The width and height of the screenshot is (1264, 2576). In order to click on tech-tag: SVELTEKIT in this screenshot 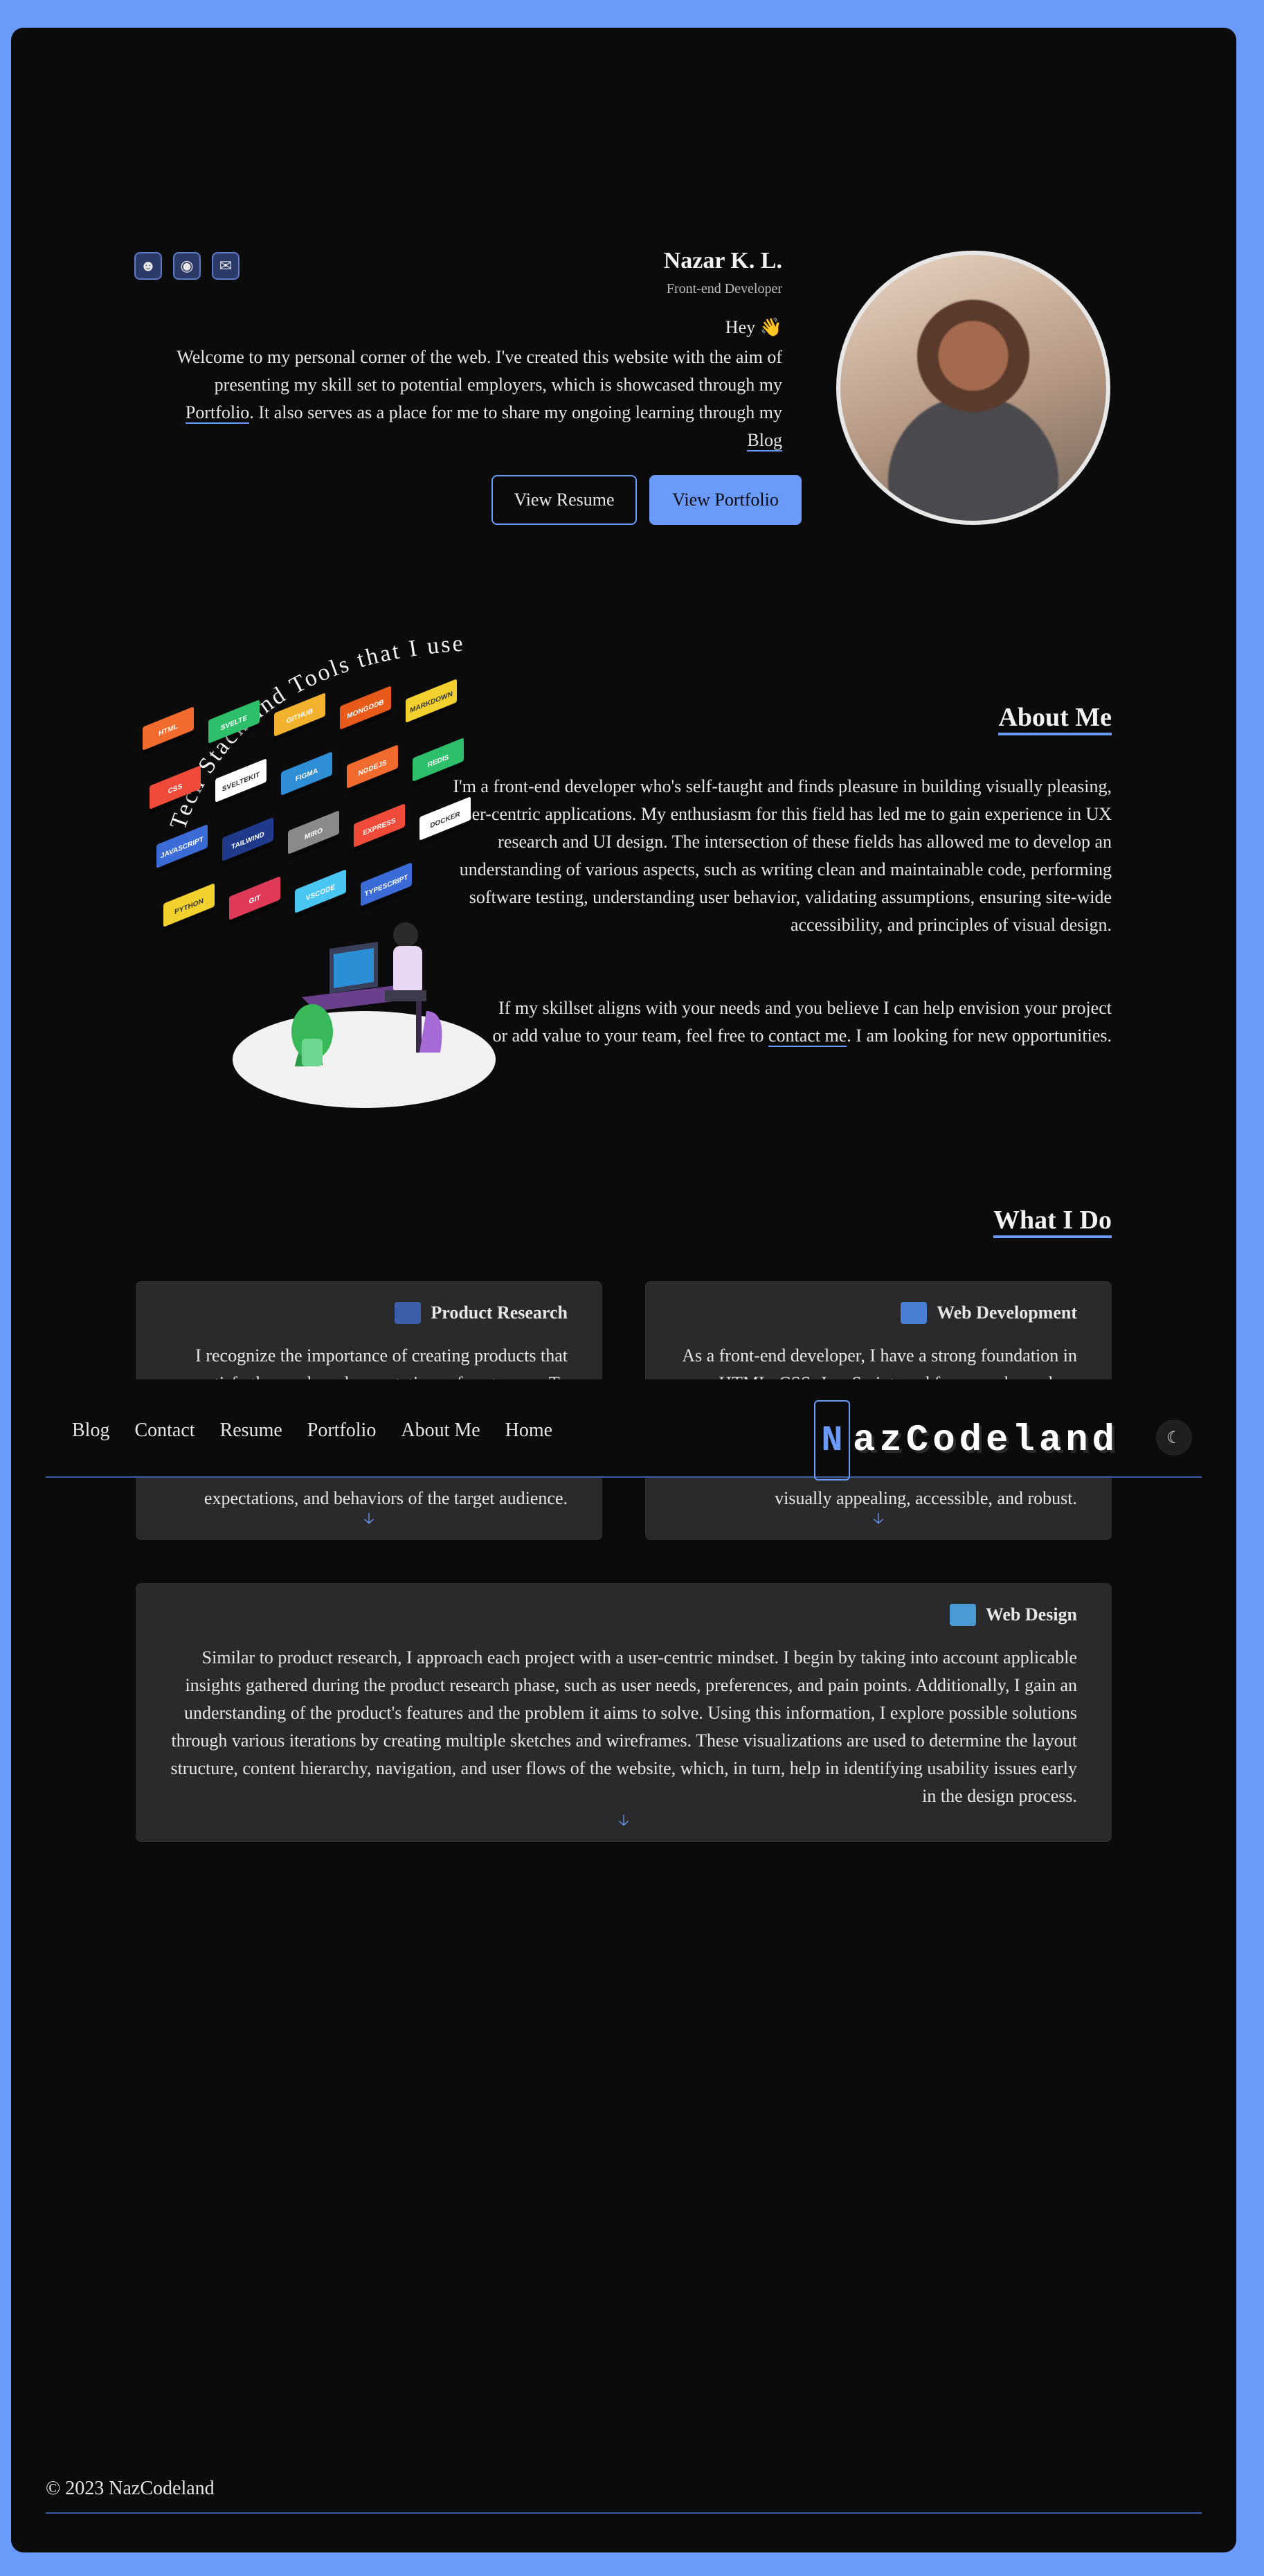, I will do `click(241, 783)`.